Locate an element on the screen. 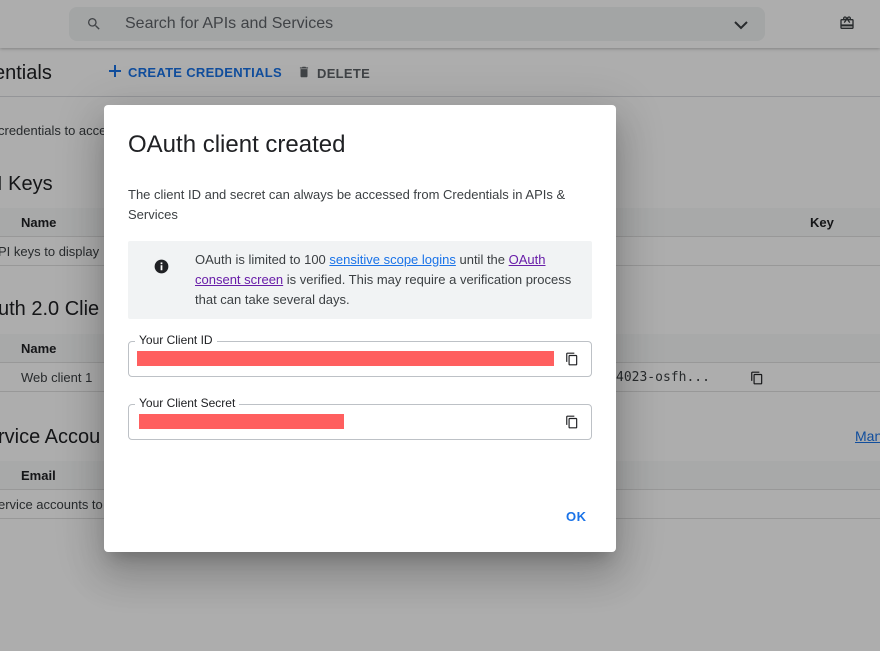 This screenshot has width=880, height=651. client-id-label: Your Client ID is located at coordinates (176, 340).